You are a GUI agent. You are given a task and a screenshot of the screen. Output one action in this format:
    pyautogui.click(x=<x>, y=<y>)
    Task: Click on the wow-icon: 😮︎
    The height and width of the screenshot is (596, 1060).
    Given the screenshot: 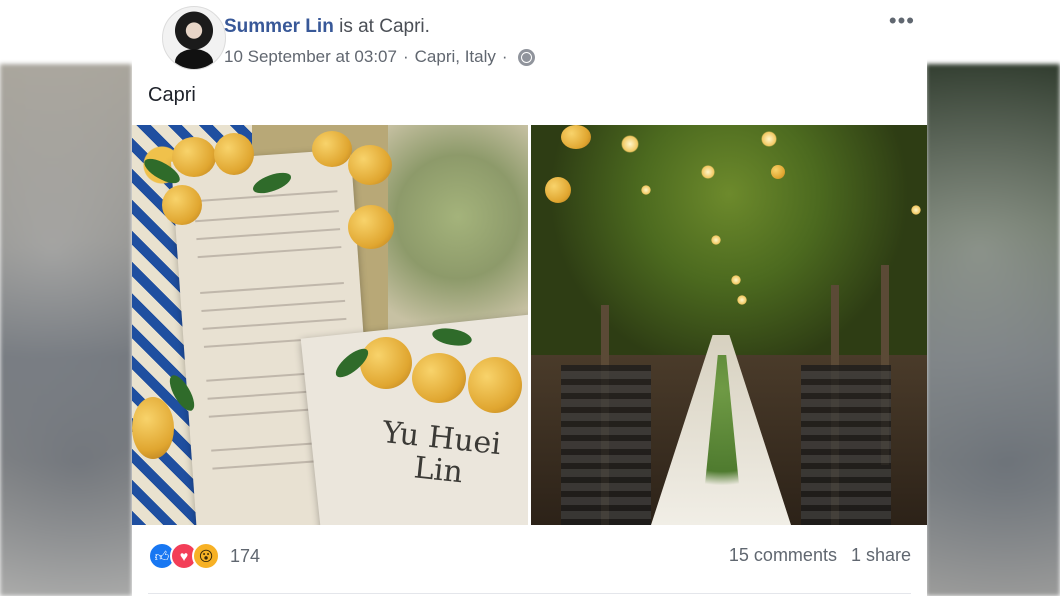 What is the action you would take?
    pyautogui.click(x=206, y=556)
    